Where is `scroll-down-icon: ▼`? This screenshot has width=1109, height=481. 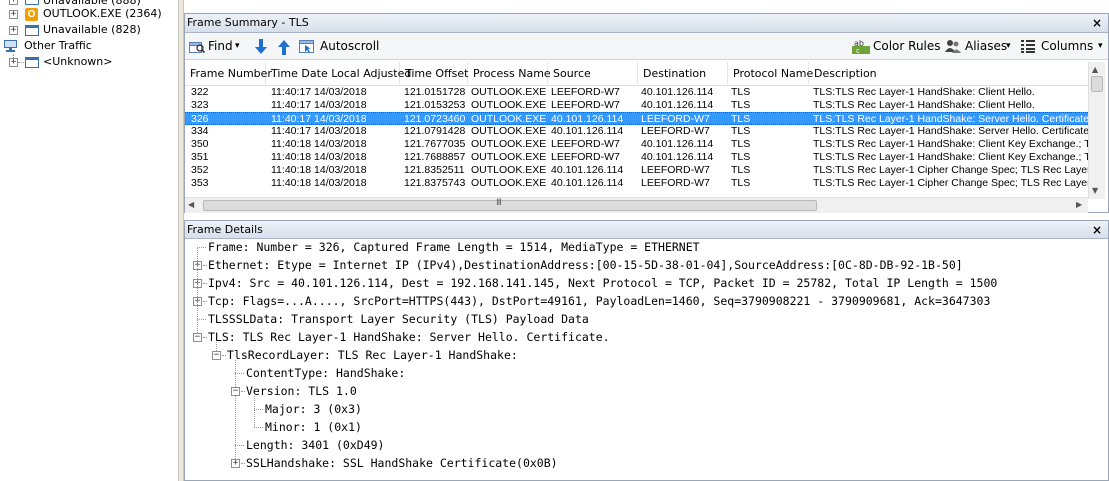 scroll-down-icon: ▼ is located at coordinates (1095, 190).